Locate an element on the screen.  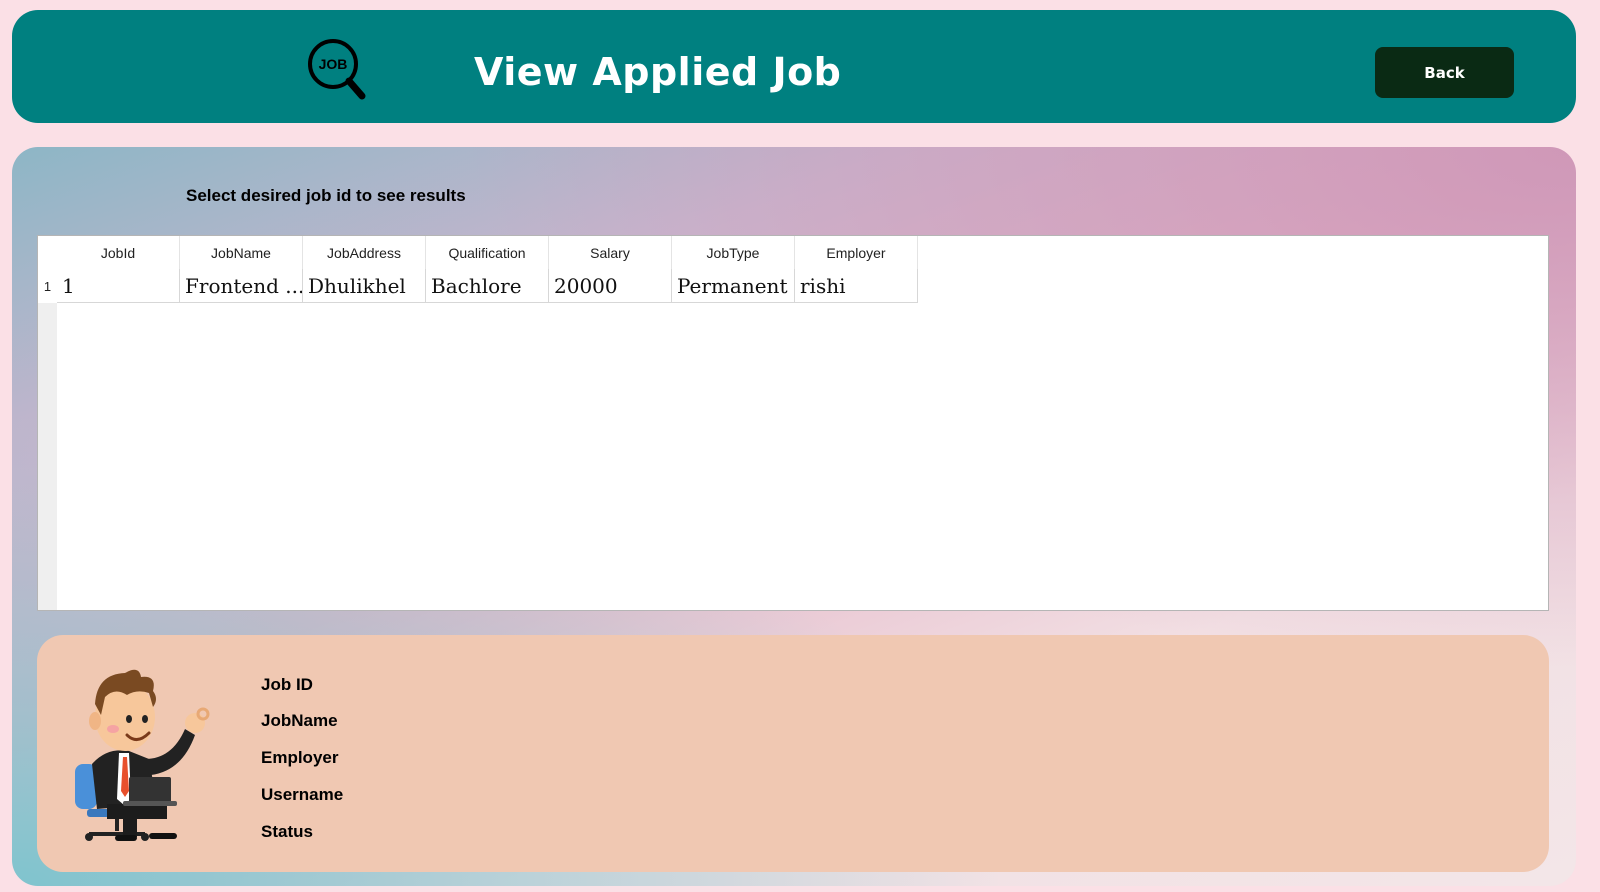
row-number: 1 is located at coordinates (47, 286).